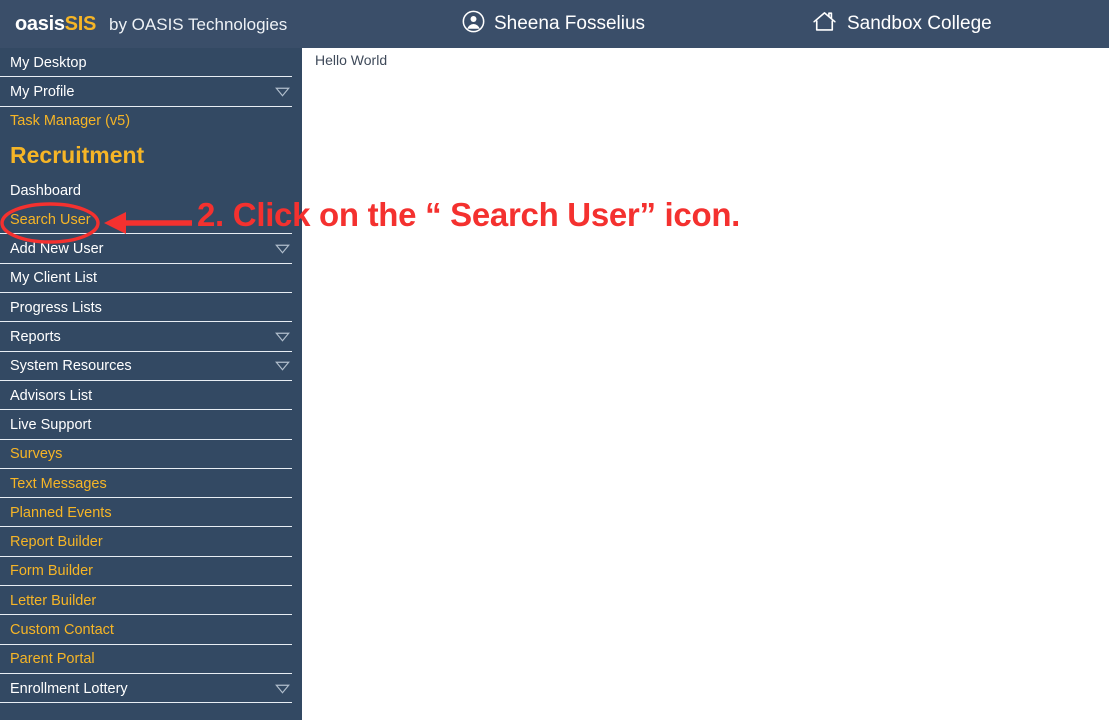  I want to click on brand-name-primary: oasis, so click(40, 23).